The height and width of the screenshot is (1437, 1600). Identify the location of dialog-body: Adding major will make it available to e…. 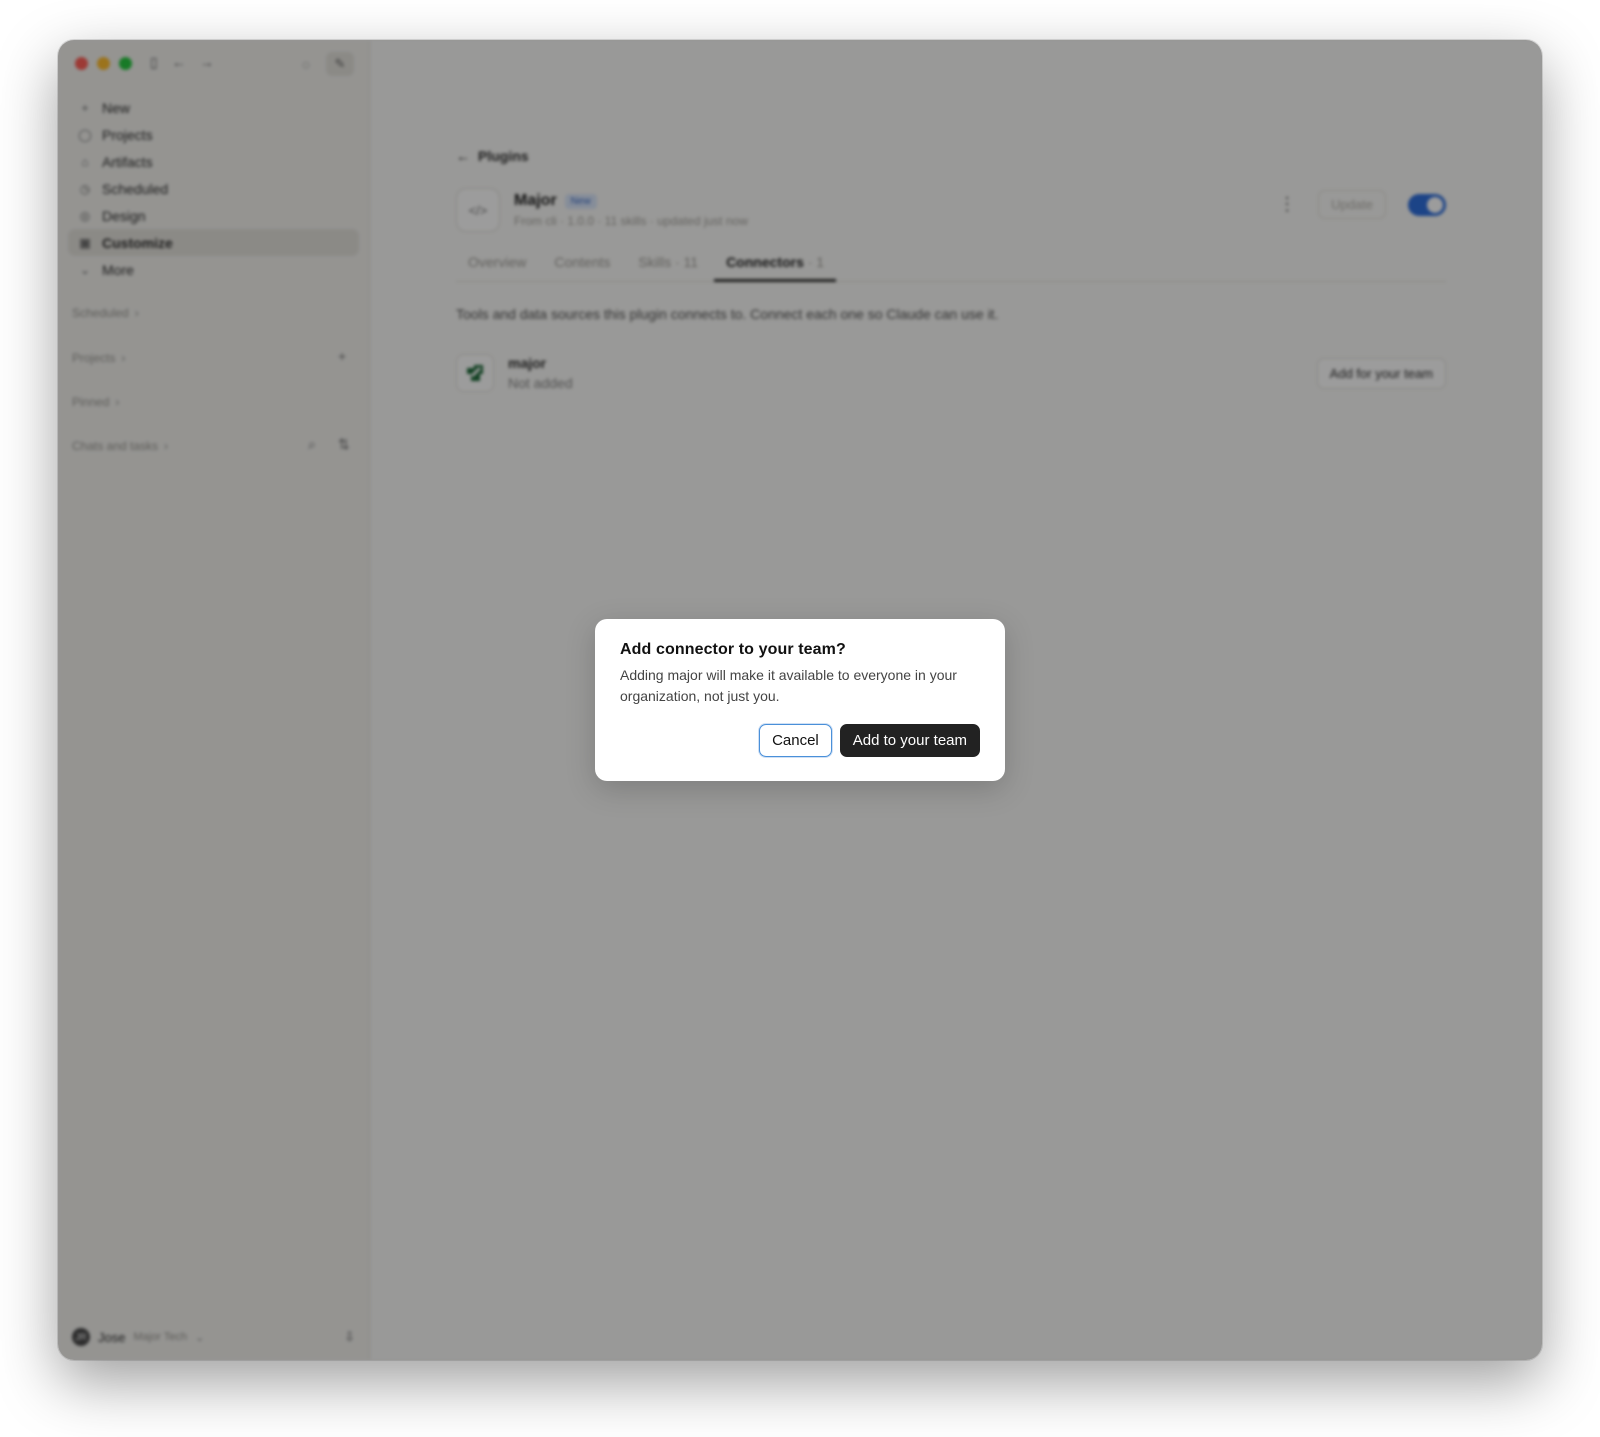
(788, 685).